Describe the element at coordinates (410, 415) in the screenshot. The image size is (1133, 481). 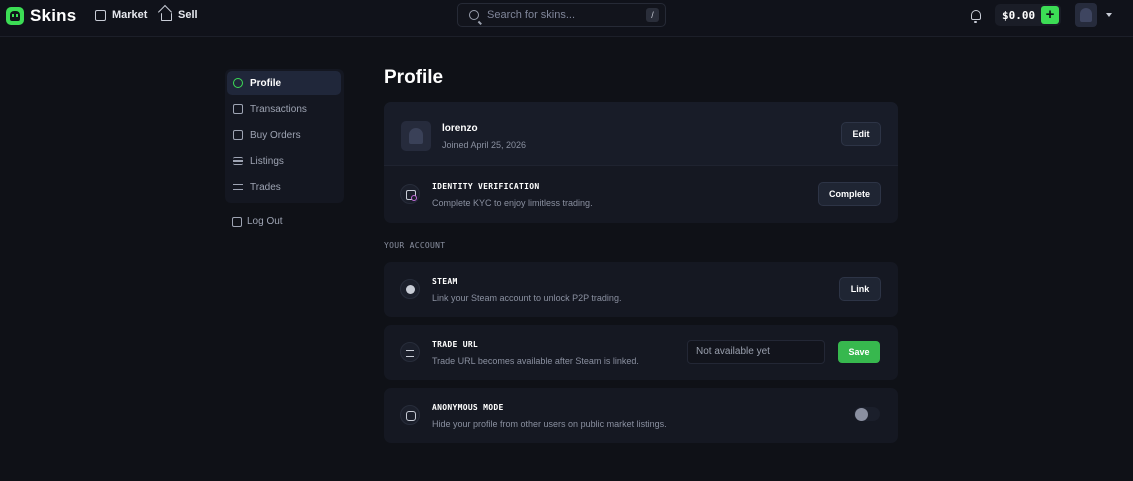
I see `anonymous-mask-icon` at that location.